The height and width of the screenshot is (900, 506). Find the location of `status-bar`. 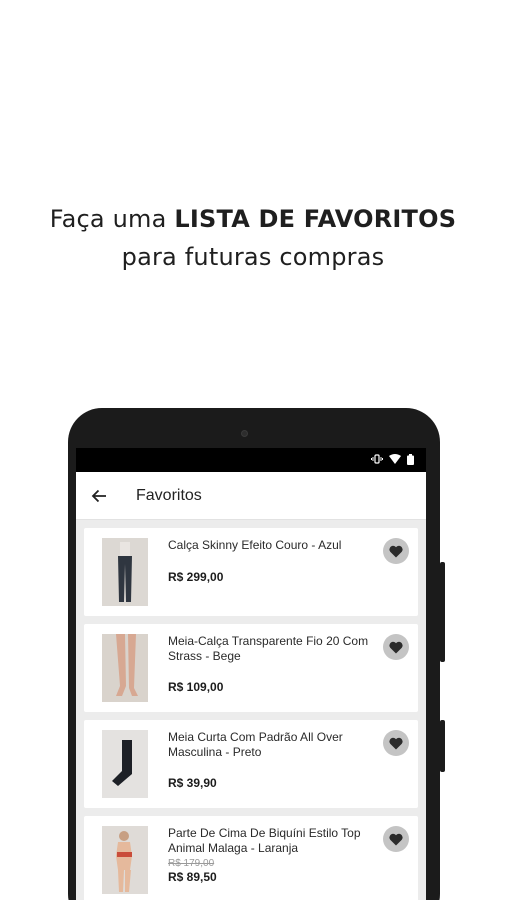

status-bar is located at coordinates (251, 460).